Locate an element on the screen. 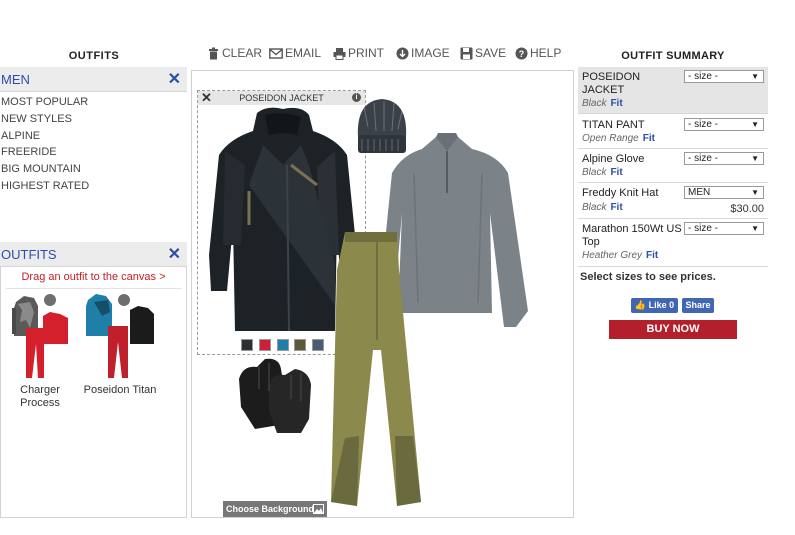 This screenshot has width=795, height=535. summary-row: TITAN PANT Open Range Fit - size - ▼ is located at coordinates (673, 132).